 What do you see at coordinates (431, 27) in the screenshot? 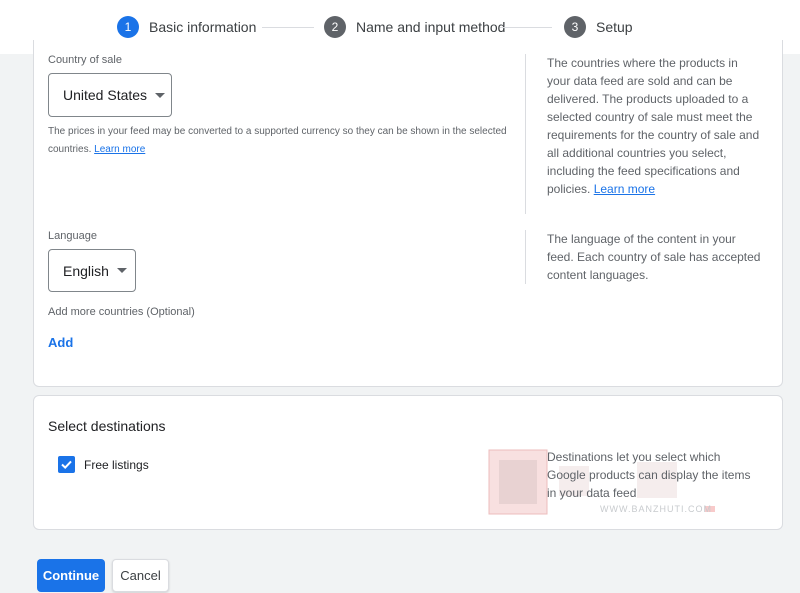
I see `step-label: Name and input method` at bounding box center [431, 27].